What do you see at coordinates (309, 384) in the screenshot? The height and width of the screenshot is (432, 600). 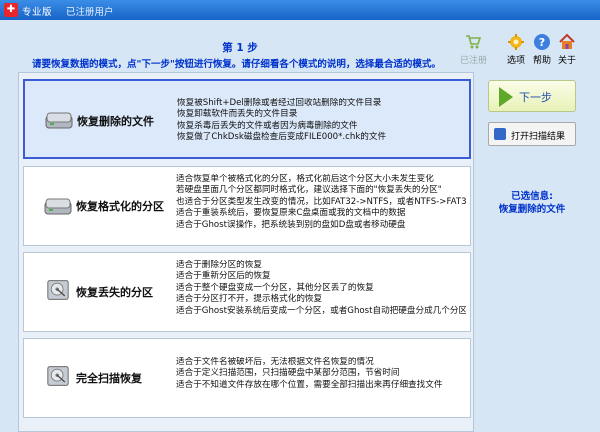 I see `mode-desc-line: 适合于不知道文件存放在哪个位置，需要全部扫描出来再仔细查找文件` at bounding box center [309, 384].